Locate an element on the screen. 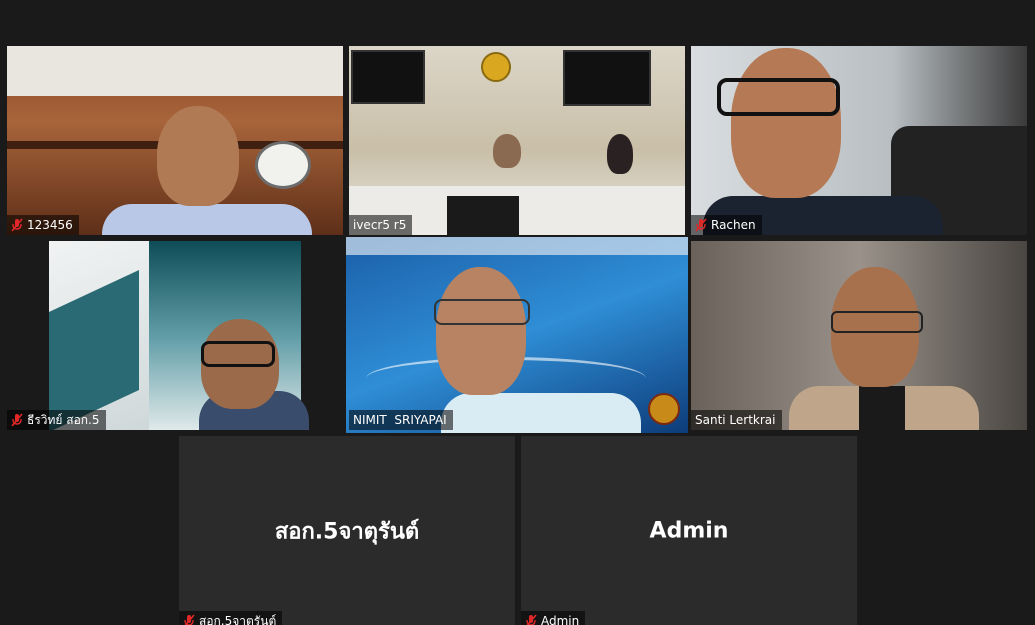 The image size is (1035, 625). participant-display-name: Admin is located at coordinates (689, 530).